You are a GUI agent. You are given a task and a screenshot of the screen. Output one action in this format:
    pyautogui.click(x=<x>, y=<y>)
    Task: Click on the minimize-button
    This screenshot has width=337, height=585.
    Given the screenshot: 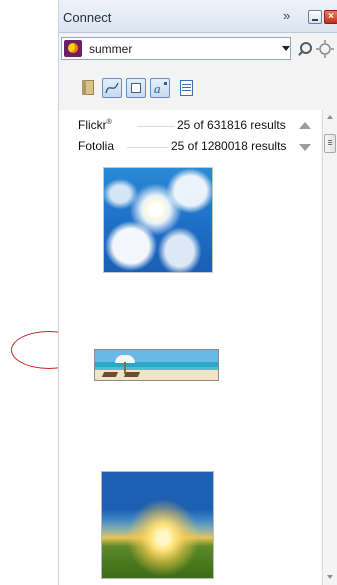 What is the action you would take?
    pyautogui.click(x=315, y=17)
    